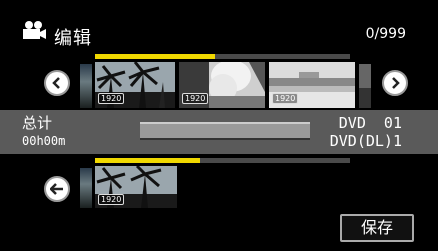 This screenshot has width=438, height=251. What do you see at coordinates (377, 228) in the screenshot?
I see `save-button: 保存` at bounding box center [377, 228].